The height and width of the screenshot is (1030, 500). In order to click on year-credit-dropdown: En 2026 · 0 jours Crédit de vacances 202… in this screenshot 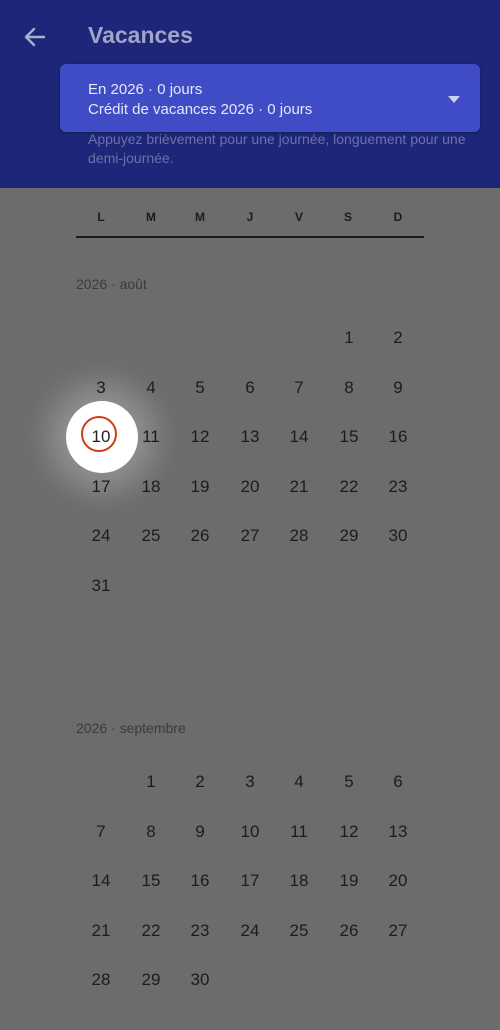, I will do `click(270, 98)`.